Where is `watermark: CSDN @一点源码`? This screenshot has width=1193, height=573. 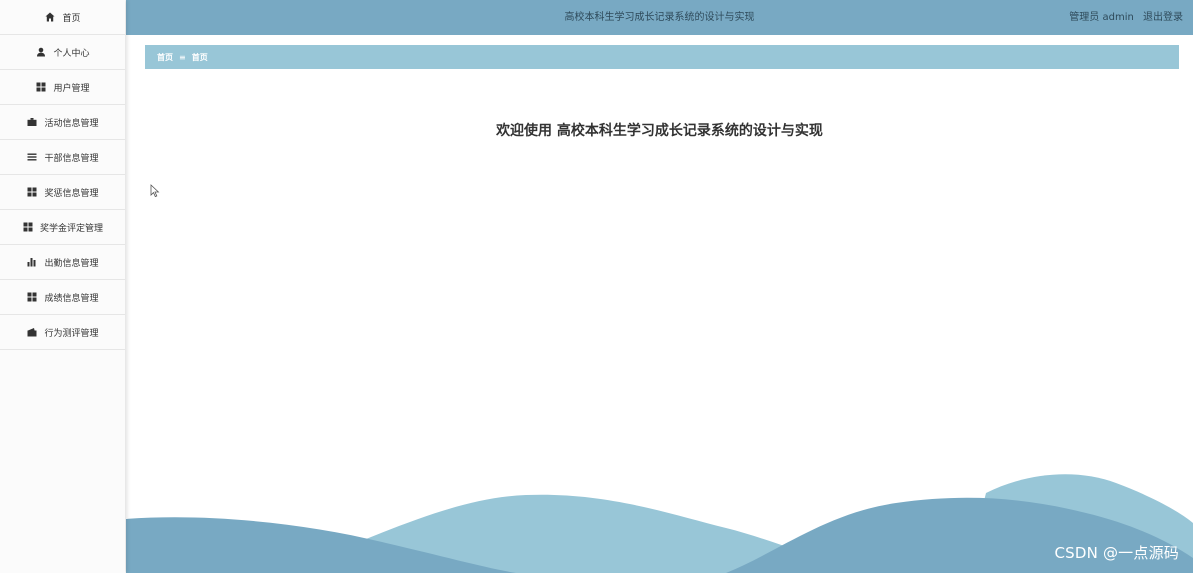 watermark: CSDN @一点源码 is located at coordinates (1116, 553).